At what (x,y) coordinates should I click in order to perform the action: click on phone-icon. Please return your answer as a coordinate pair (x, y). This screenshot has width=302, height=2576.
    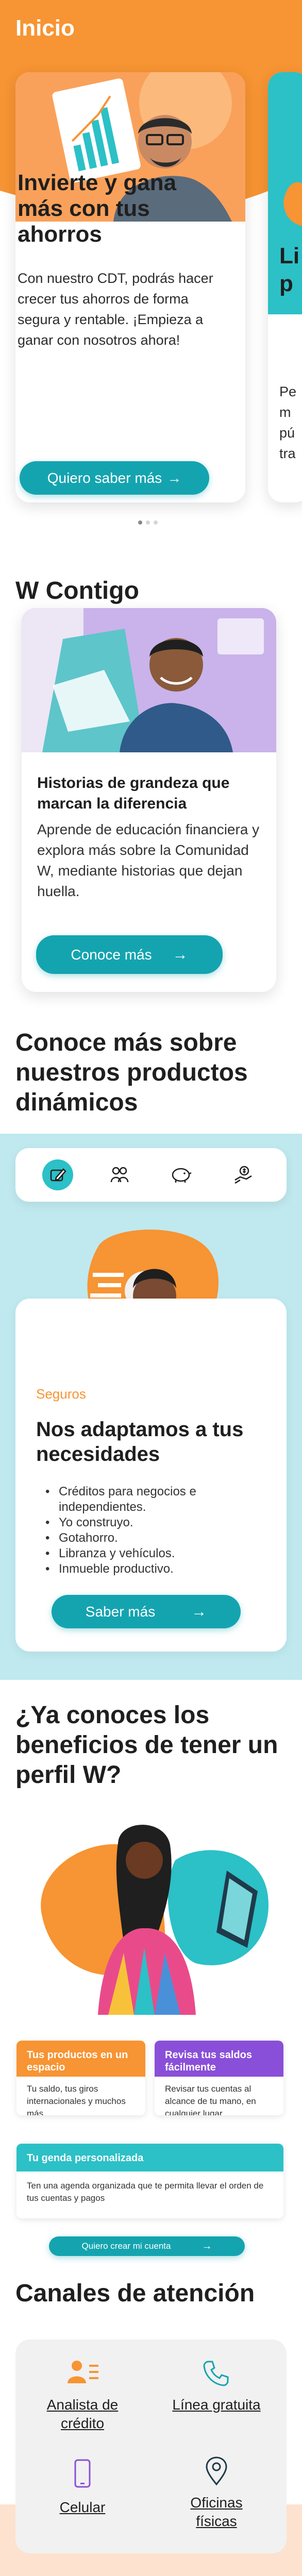
    Looking at the image, I should click on (216, 2373).